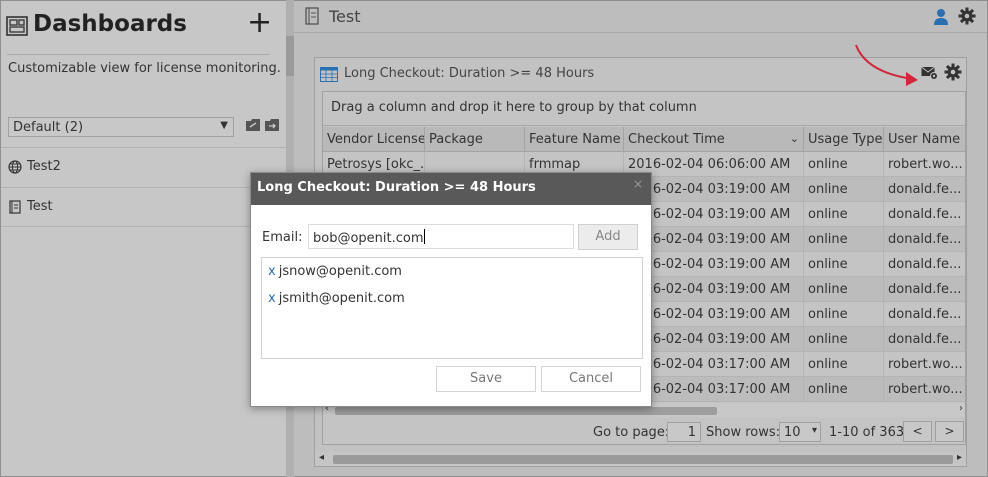  What do you see at coordinates (886, 65) in the screenshot?
I see `annotation-arrow-icon` at bounding box center [886, 65].